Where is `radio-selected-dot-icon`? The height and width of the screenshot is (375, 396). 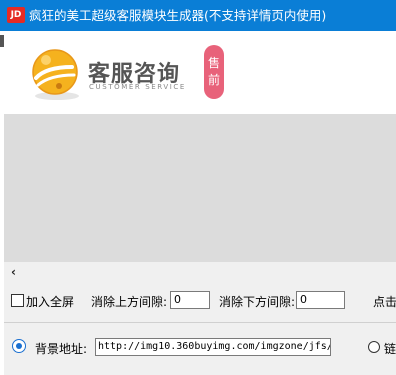
radio-selected-dot-icon is located at coordinates (19, 346).